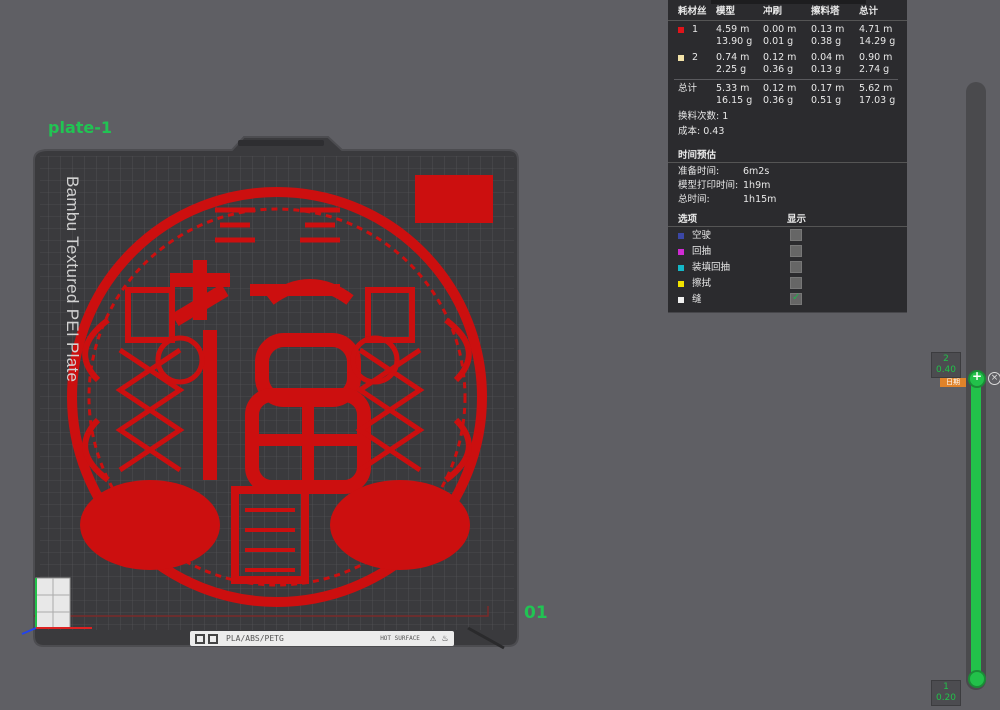 The width and height of the screenshot is (1000, 710). Describe the element at coordinates (869, 11) in the screenshot. I see `header-total: 总计` at that location.